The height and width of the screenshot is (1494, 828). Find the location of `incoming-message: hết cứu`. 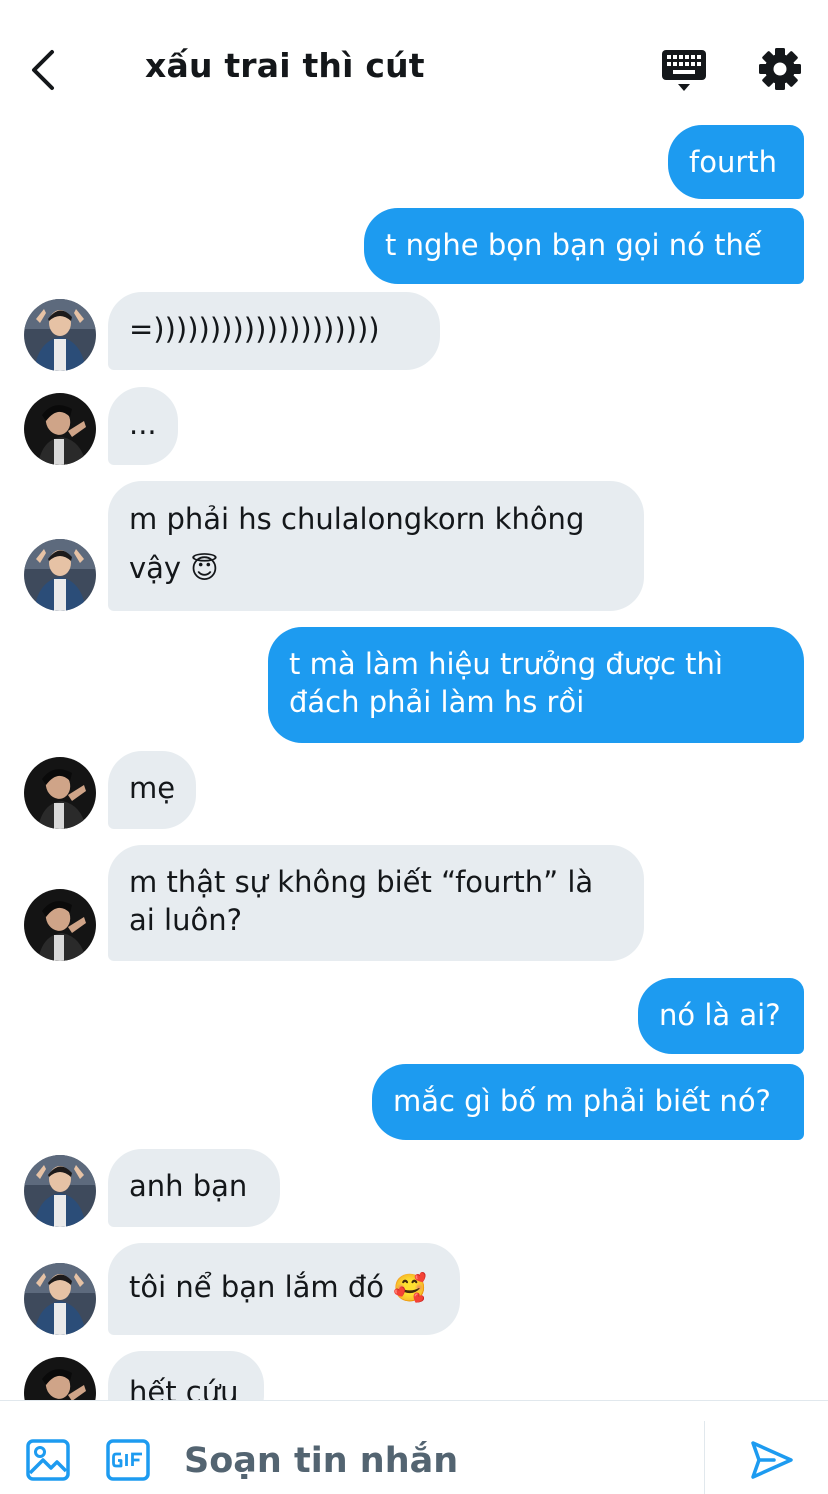

incoming-message: hết cứu is located at coordinates (186, 1375).